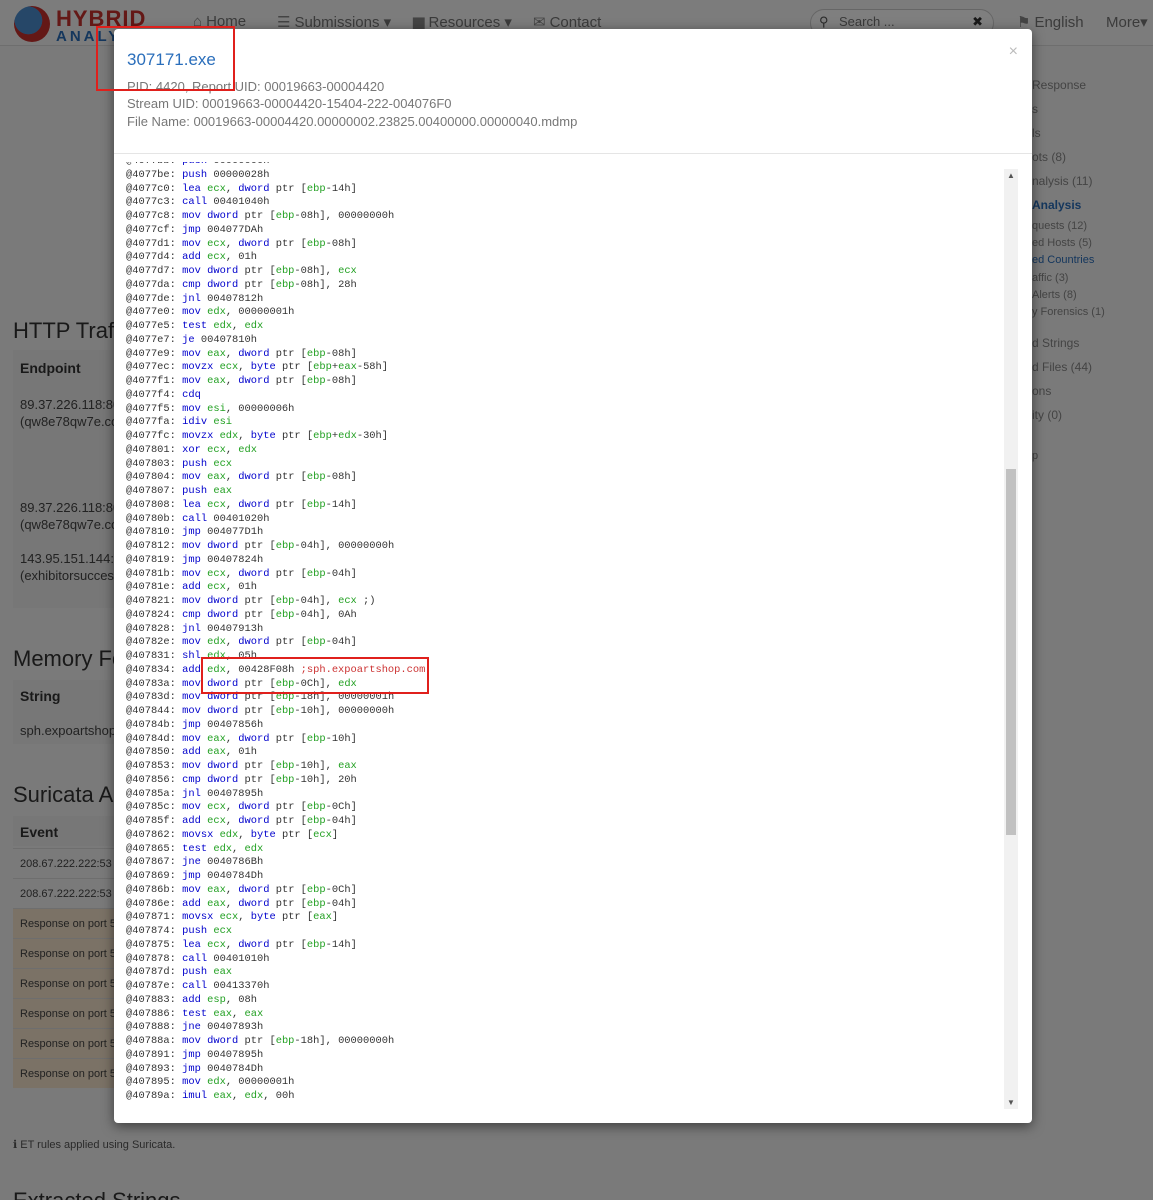 The width and height of the screenshot is (1153, 1200). Describe the element at coordinates (154, 697) in the screenshot. I see `instruction-address: @40783d:` at that location.